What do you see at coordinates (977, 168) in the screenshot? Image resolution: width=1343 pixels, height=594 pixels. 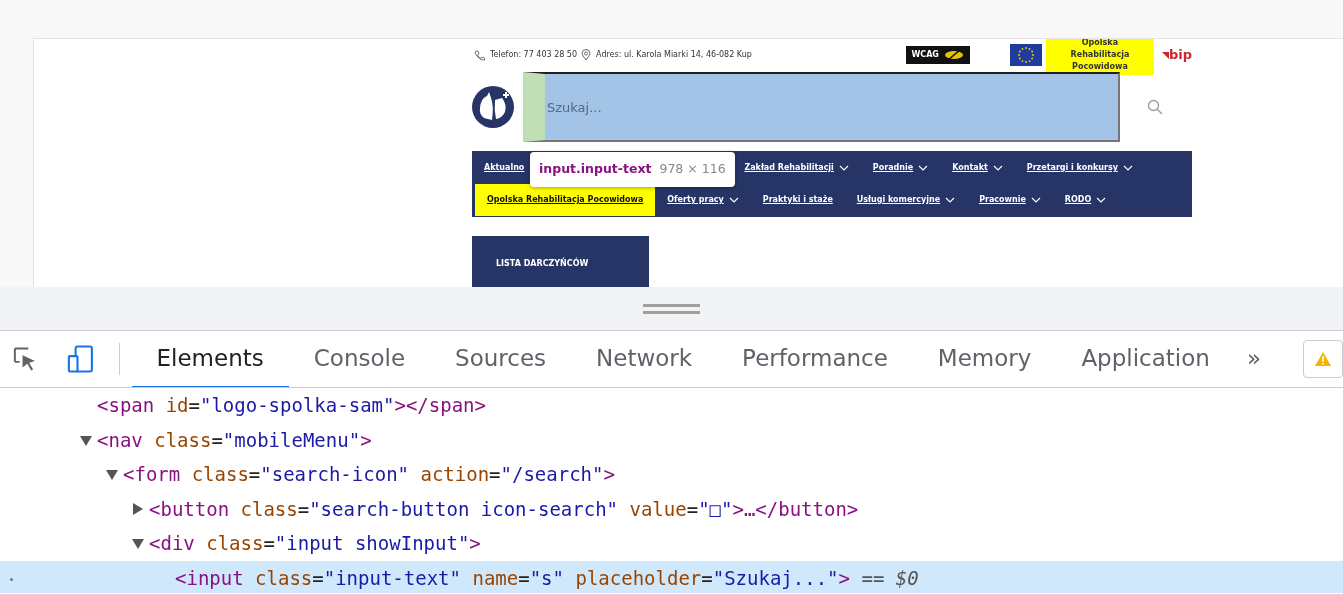 I see `menu-item: Kontakt` at bounding box center [977, 168].